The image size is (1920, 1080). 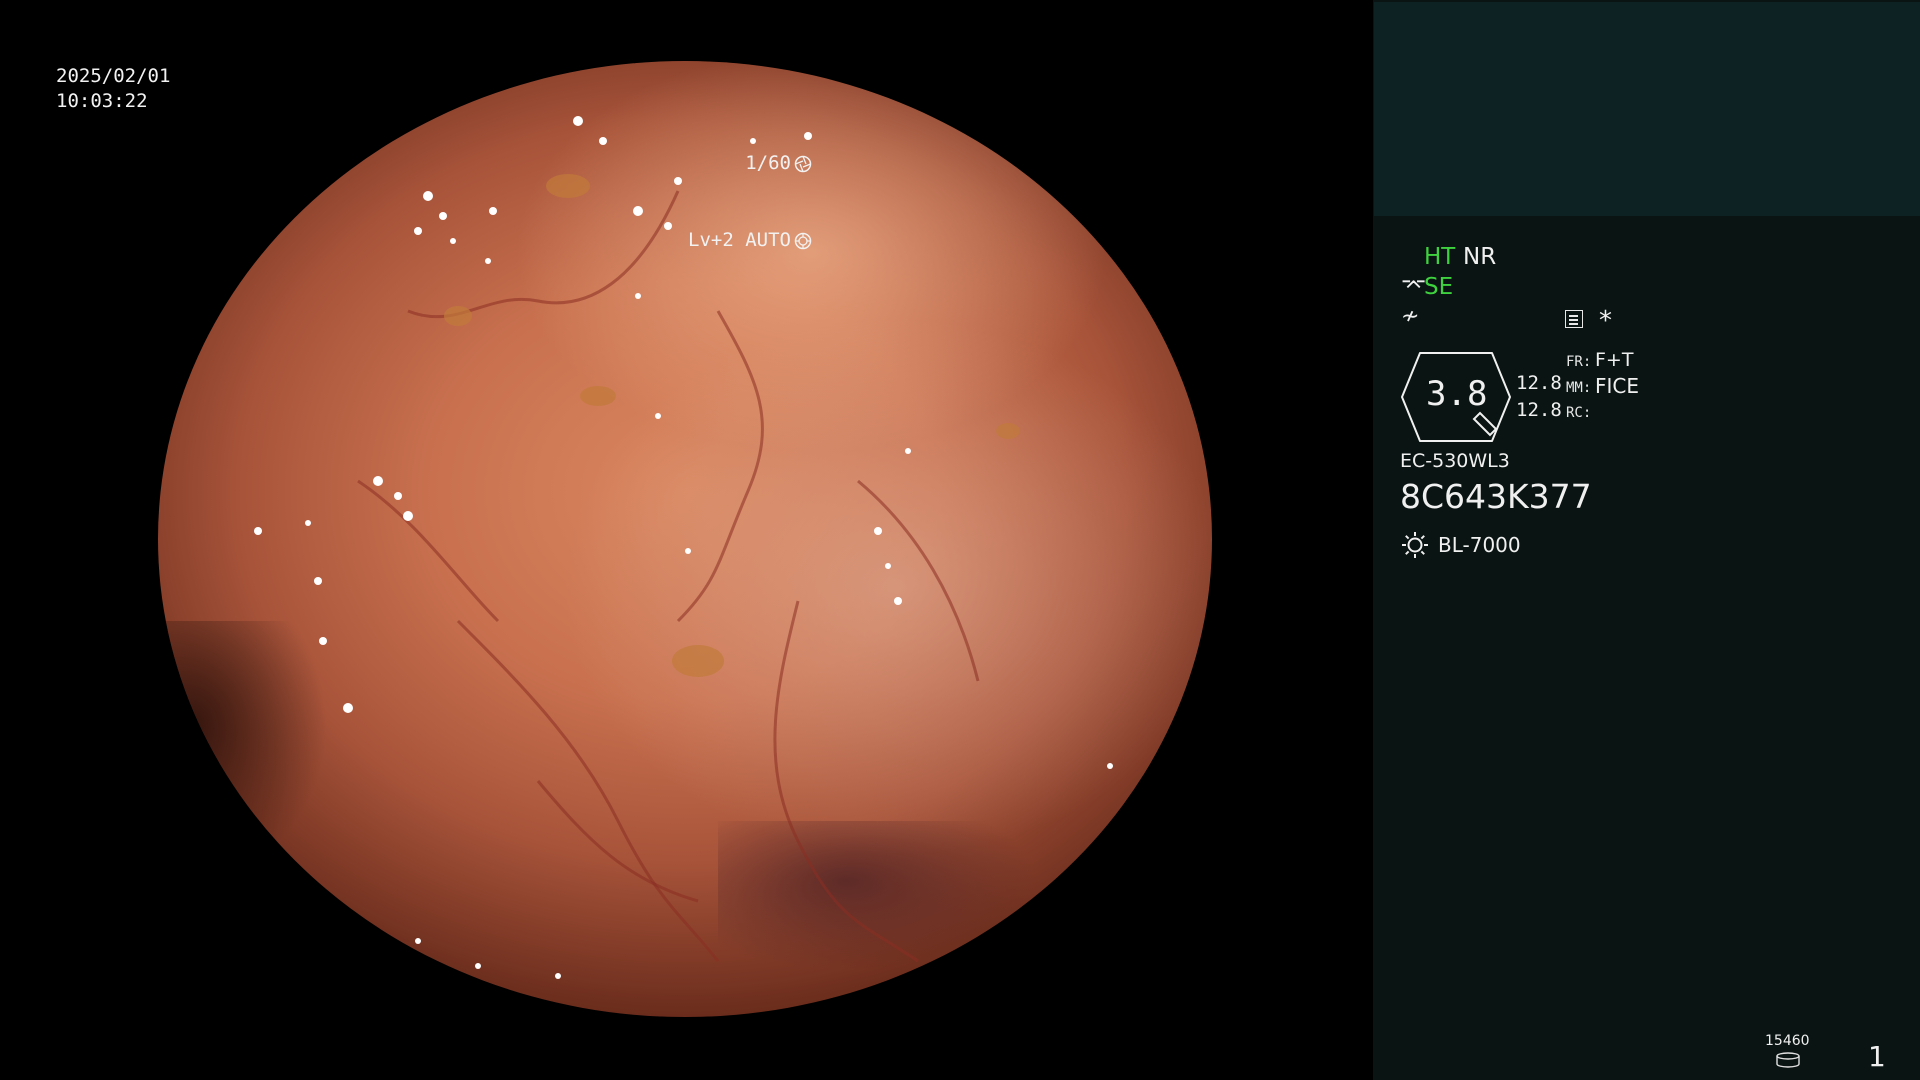 I want to click on asterisk-icon: *, so click(x=1605, y=321).